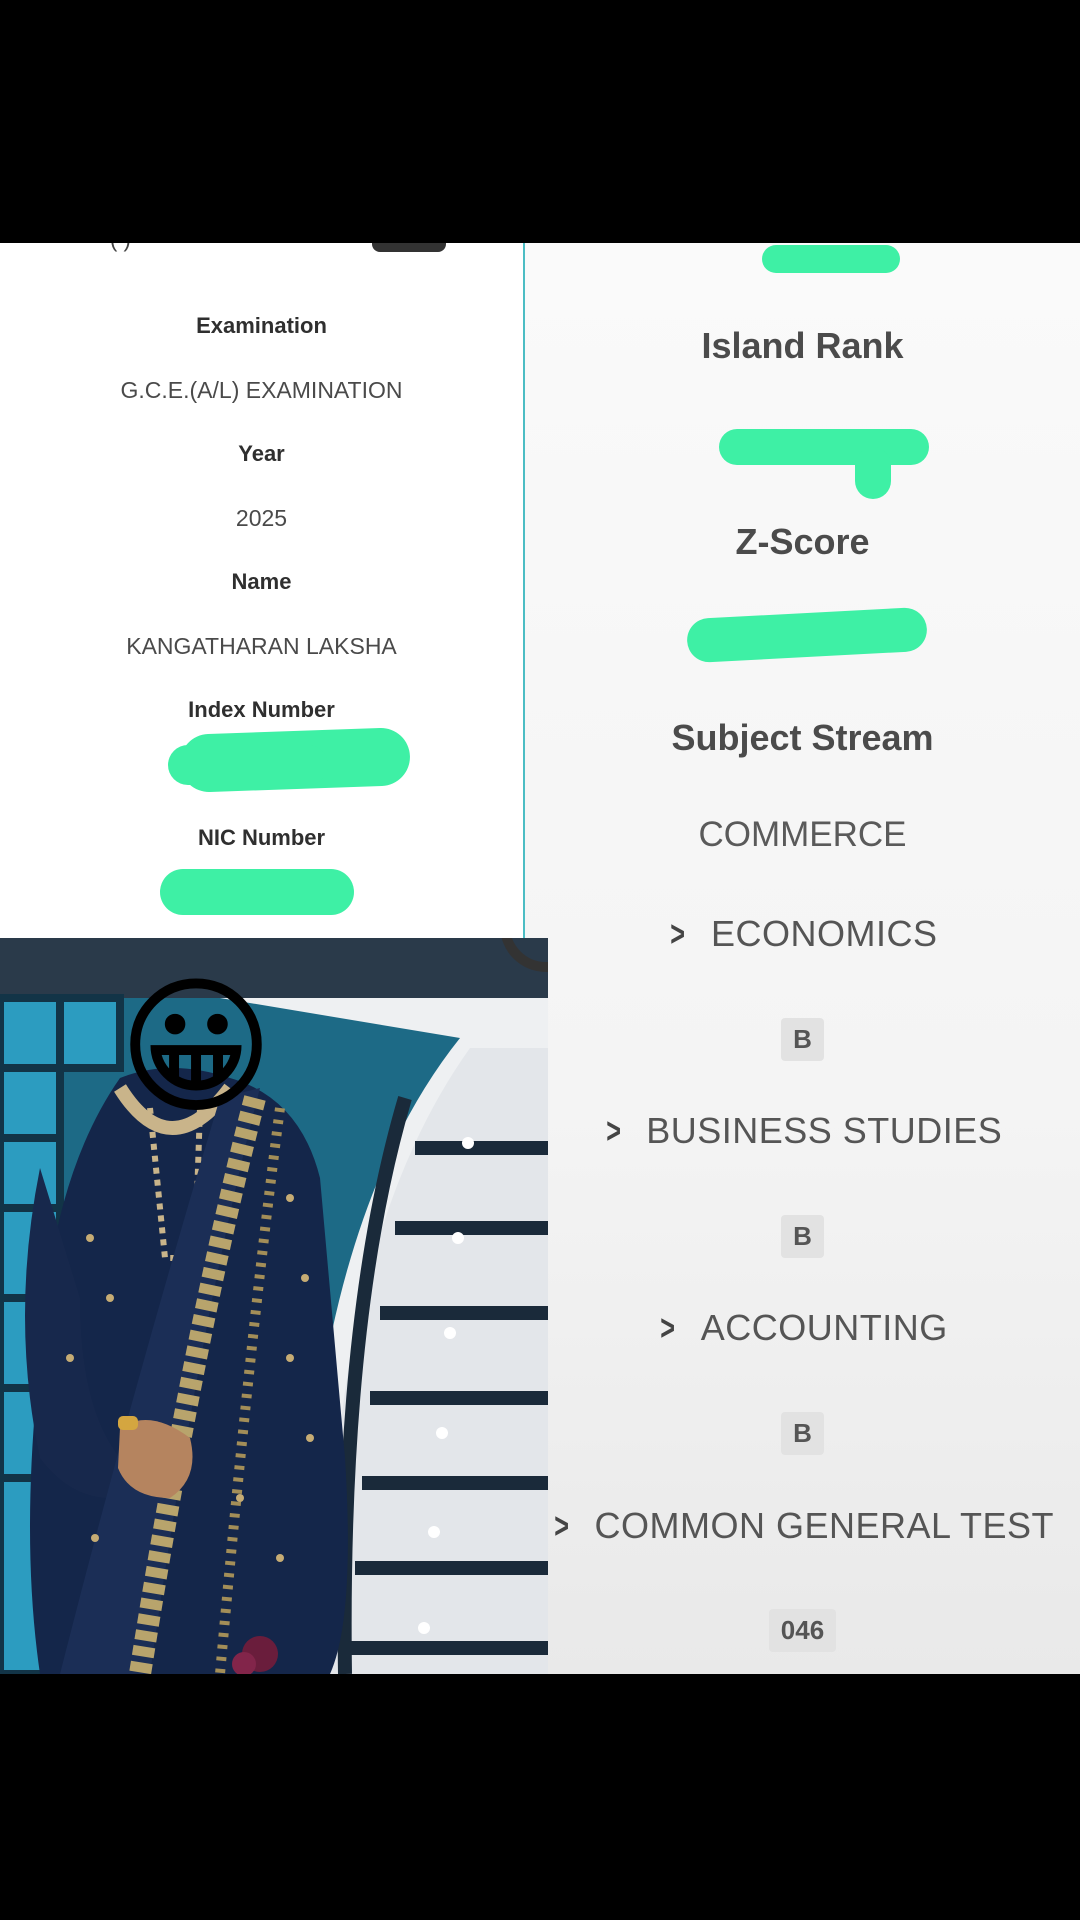 The height and width of the screenshot is (1920, 1080). I want to click on grade-badge: 046, so click(802, 1630).